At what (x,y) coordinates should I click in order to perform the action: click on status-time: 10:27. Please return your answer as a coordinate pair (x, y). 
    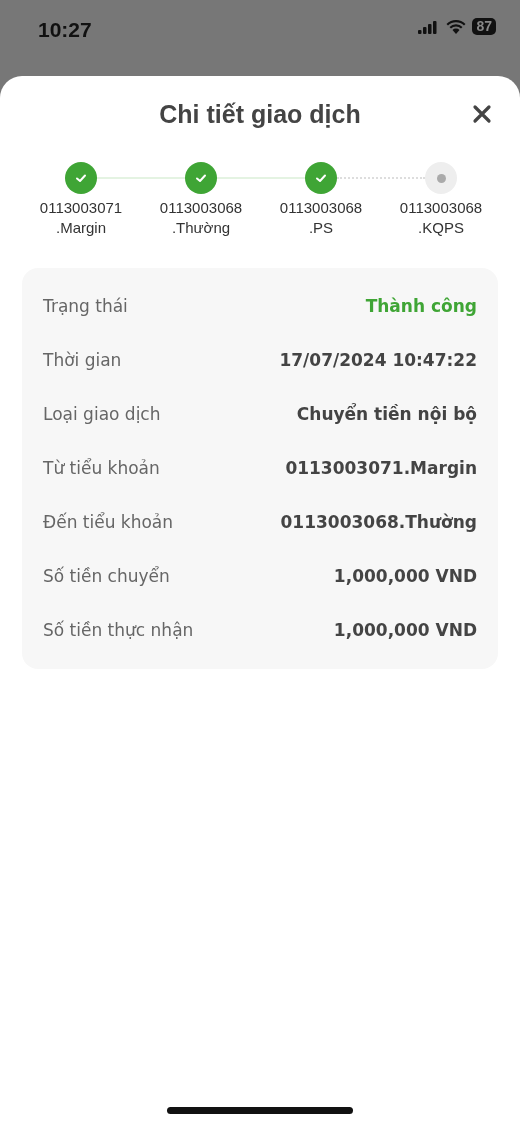
    Looking at the image, I should click on (65, 30).